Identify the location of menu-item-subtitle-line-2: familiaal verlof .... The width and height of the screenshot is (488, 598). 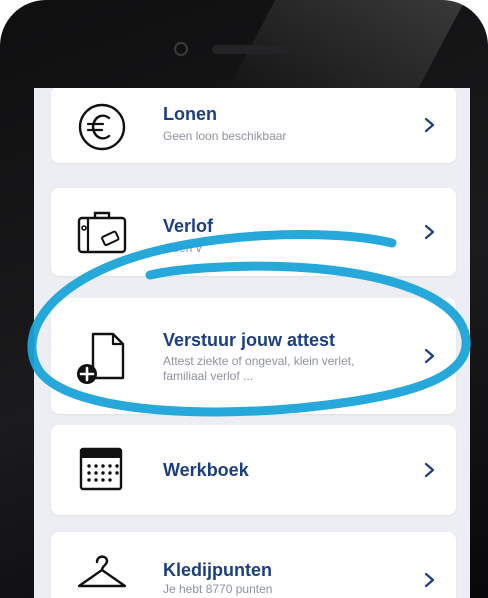
(208, 376).